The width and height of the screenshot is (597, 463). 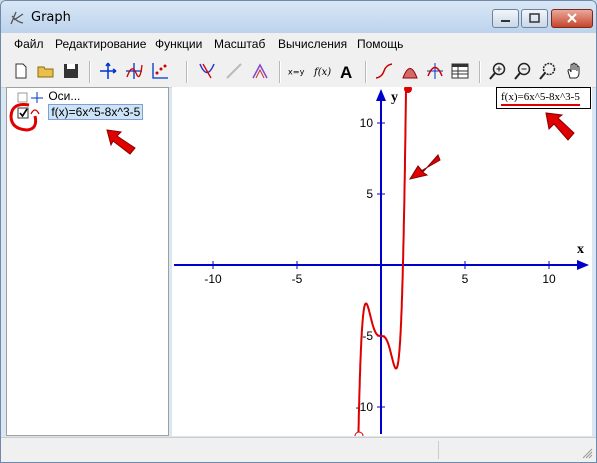 I want to click on legend-box: f(x)=6x^5-8x^3-5, so click(x=543, y=98).